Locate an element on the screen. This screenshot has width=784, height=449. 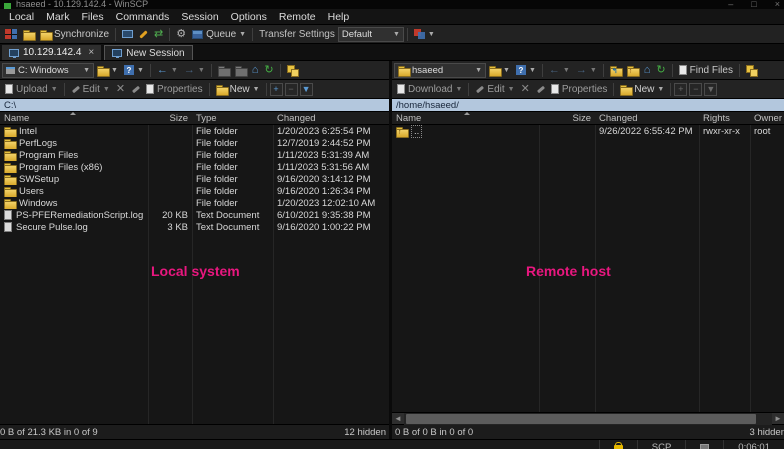
menu-commands: Commands is located at coordinates (143, 17).